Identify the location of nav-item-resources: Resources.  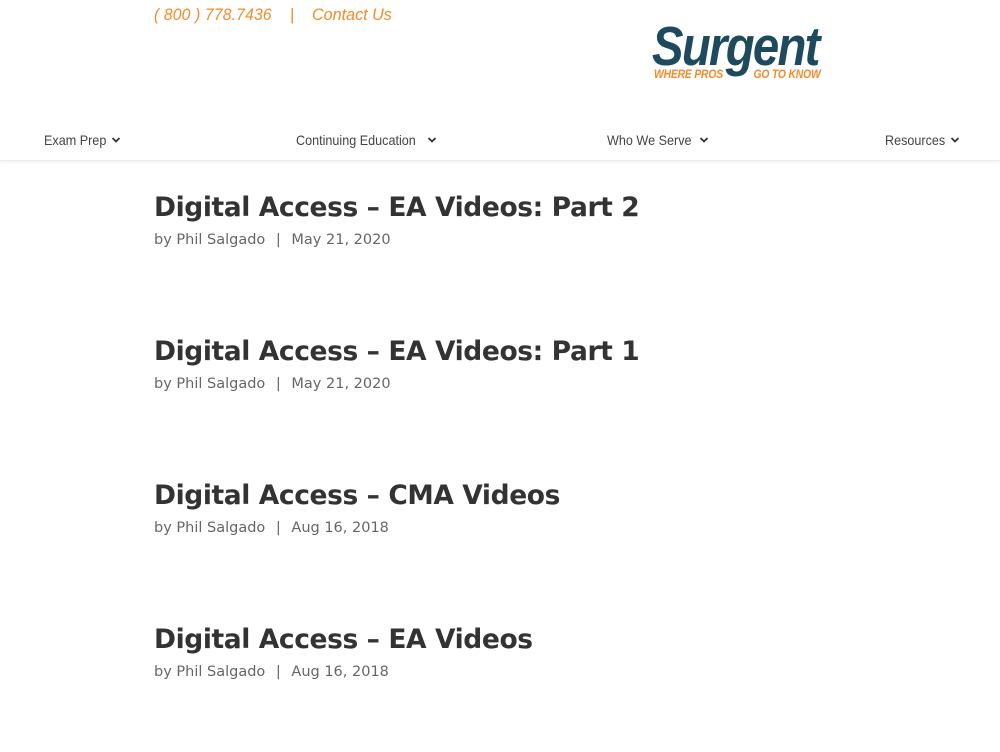
(922, 140).